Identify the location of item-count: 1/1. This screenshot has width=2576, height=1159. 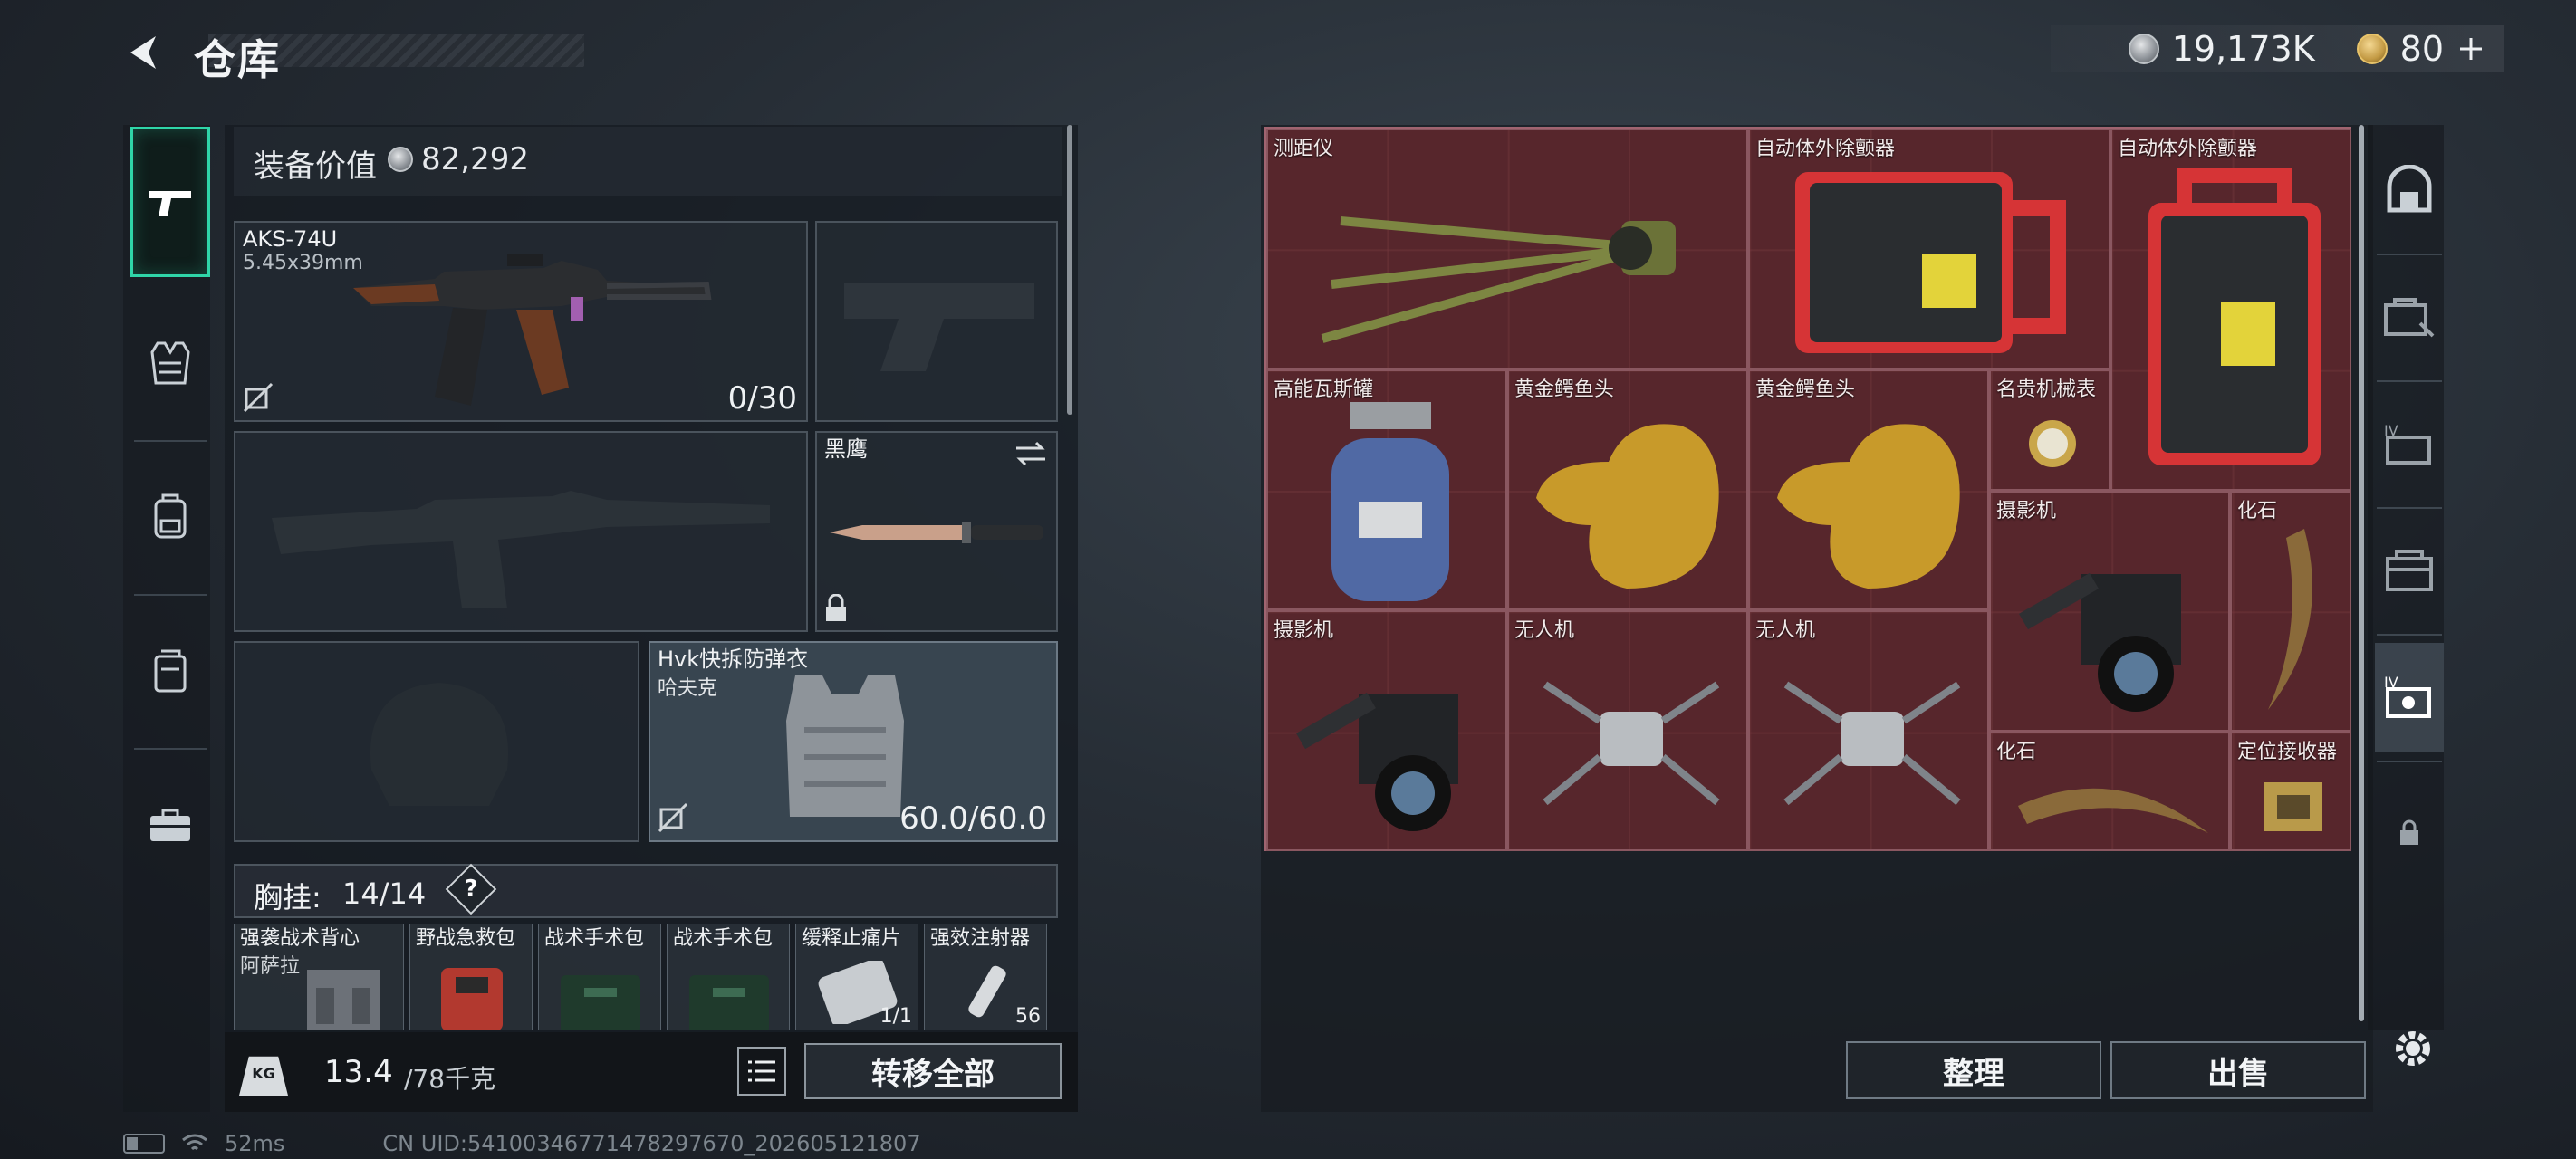
(895, 1016).